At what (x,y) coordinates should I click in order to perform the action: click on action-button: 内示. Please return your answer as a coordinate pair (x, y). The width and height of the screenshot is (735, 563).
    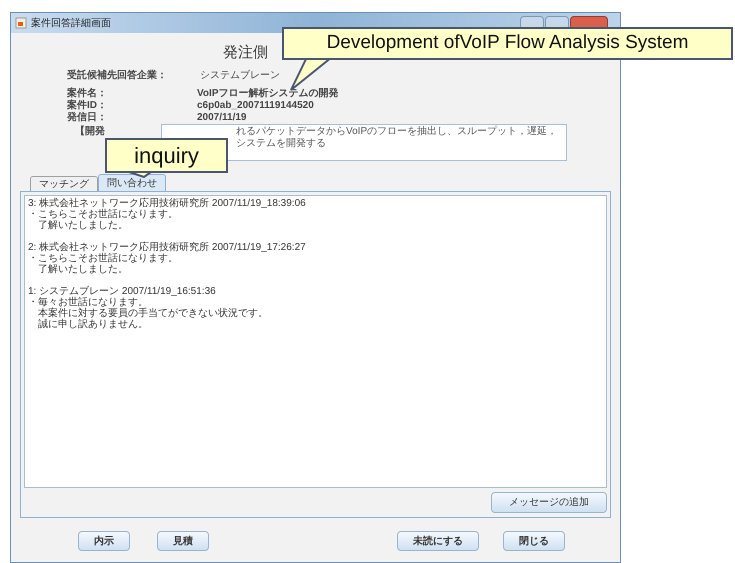
    Looking at the image, I should click on (104, 541).